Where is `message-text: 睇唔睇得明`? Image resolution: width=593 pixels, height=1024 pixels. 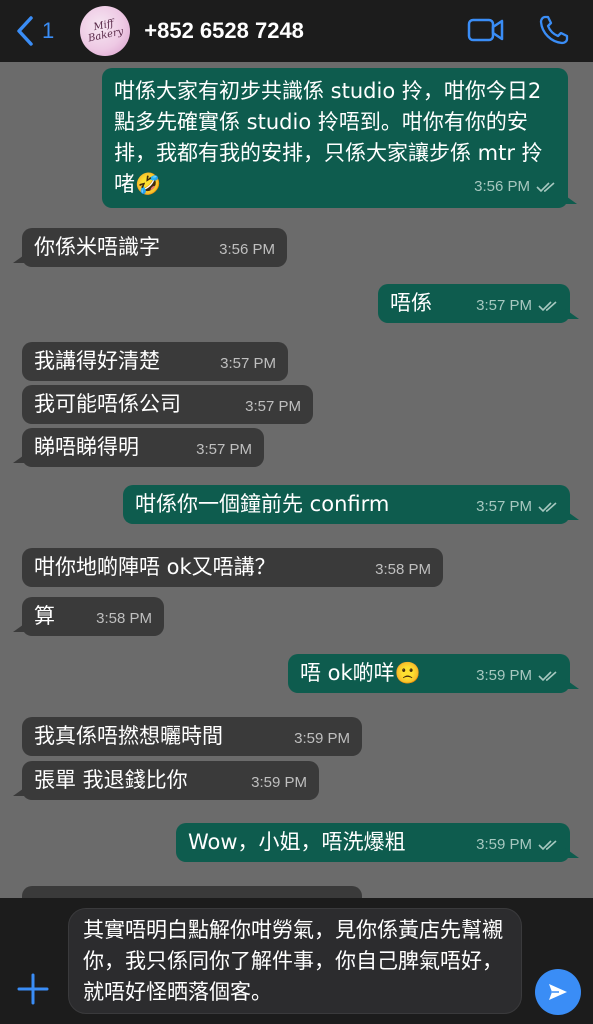 message-text: 睇唔睇得明 is located at coordinates (86, 447).